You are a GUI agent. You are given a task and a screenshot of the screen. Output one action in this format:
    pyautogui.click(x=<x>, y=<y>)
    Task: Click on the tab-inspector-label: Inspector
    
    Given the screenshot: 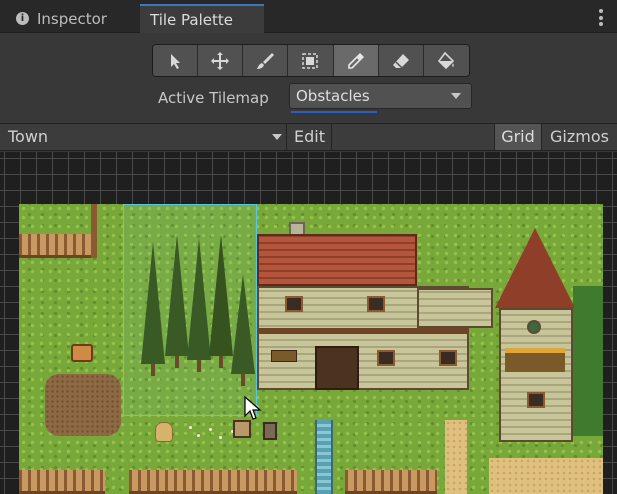 What is the action you would take?
    pyautogui.click(x=72, y=18)
    